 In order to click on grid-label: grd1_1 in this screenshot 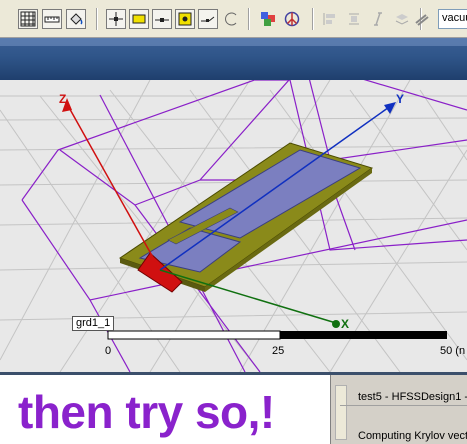, I will do `click(93, 323)`.